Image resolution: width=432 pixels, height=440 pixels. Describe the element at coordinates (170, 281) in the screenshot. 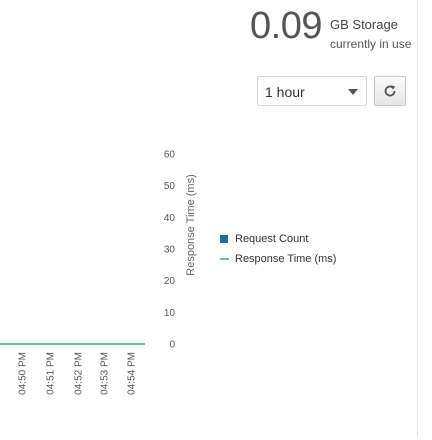

I see `y-tick-label: 20` at that location.